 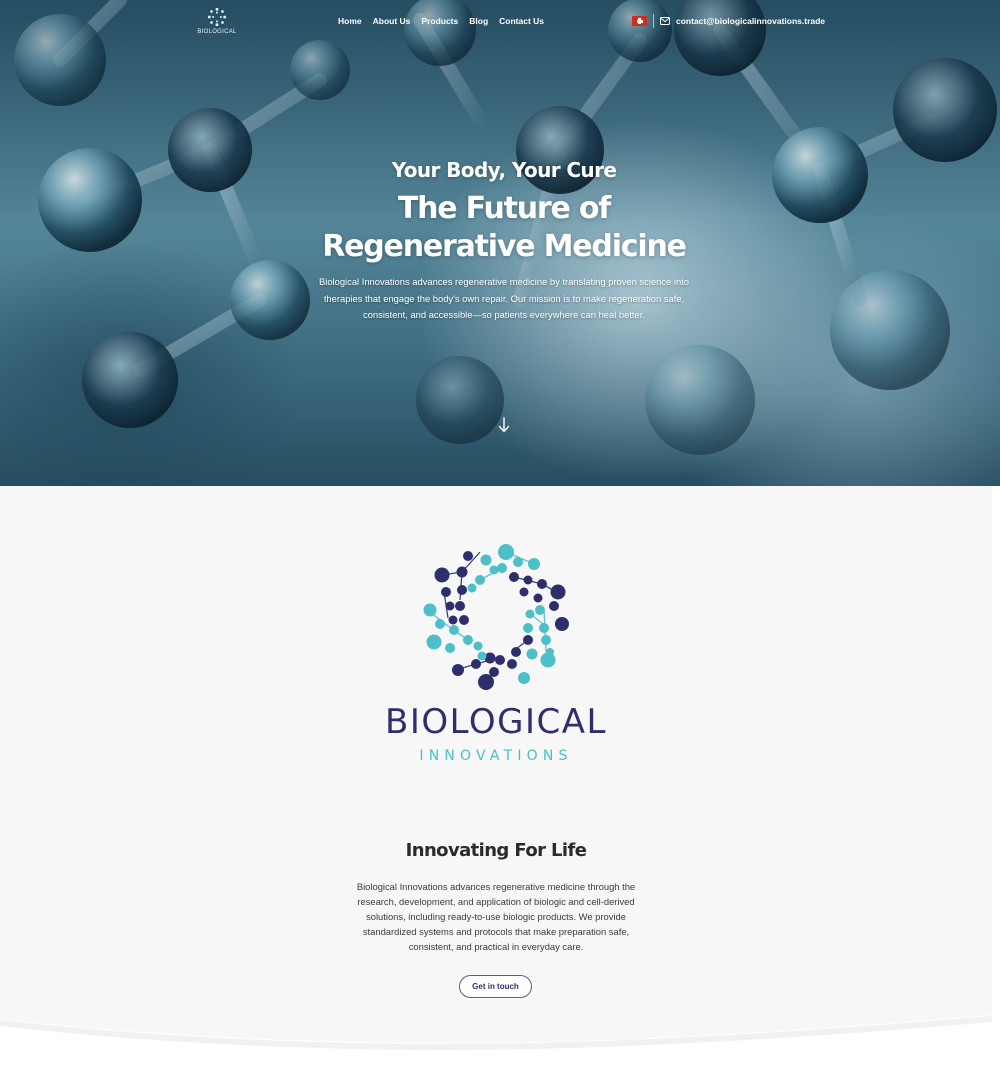 What do you see at coordinates (500, 1038) in the screenshot?
I see `section-divider-wave` at bounding box center [500, 1038].